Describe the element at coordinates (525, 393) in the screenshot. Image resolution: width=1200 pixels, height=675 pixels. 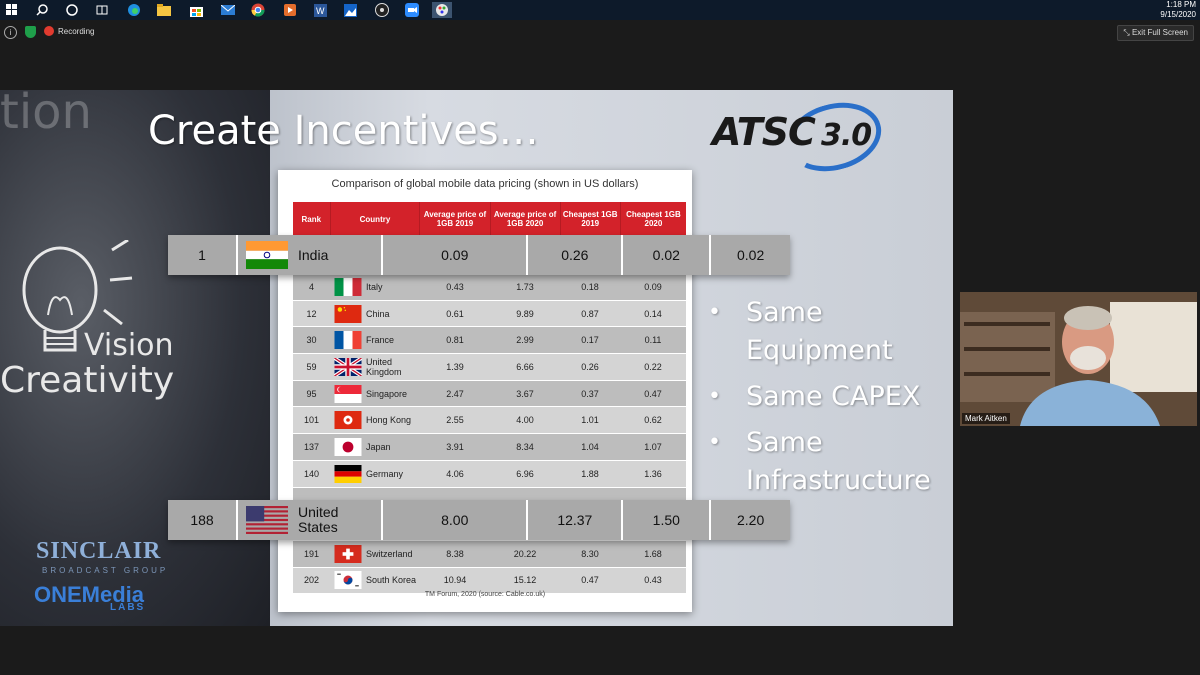
I see `cell-avg-2020: 3.67` at that location.